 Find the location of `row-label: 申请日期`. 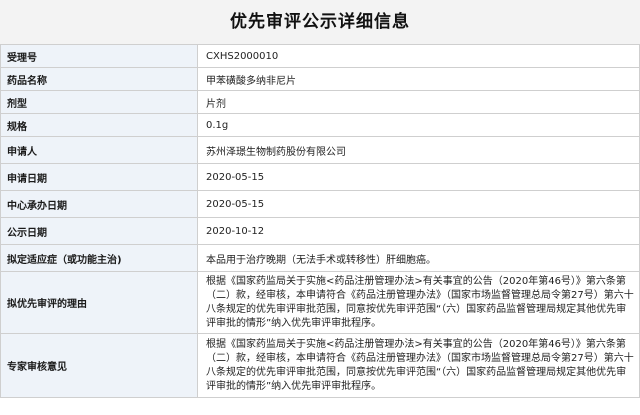

row-label: 申请日期 is located at coordinates (99, 177).